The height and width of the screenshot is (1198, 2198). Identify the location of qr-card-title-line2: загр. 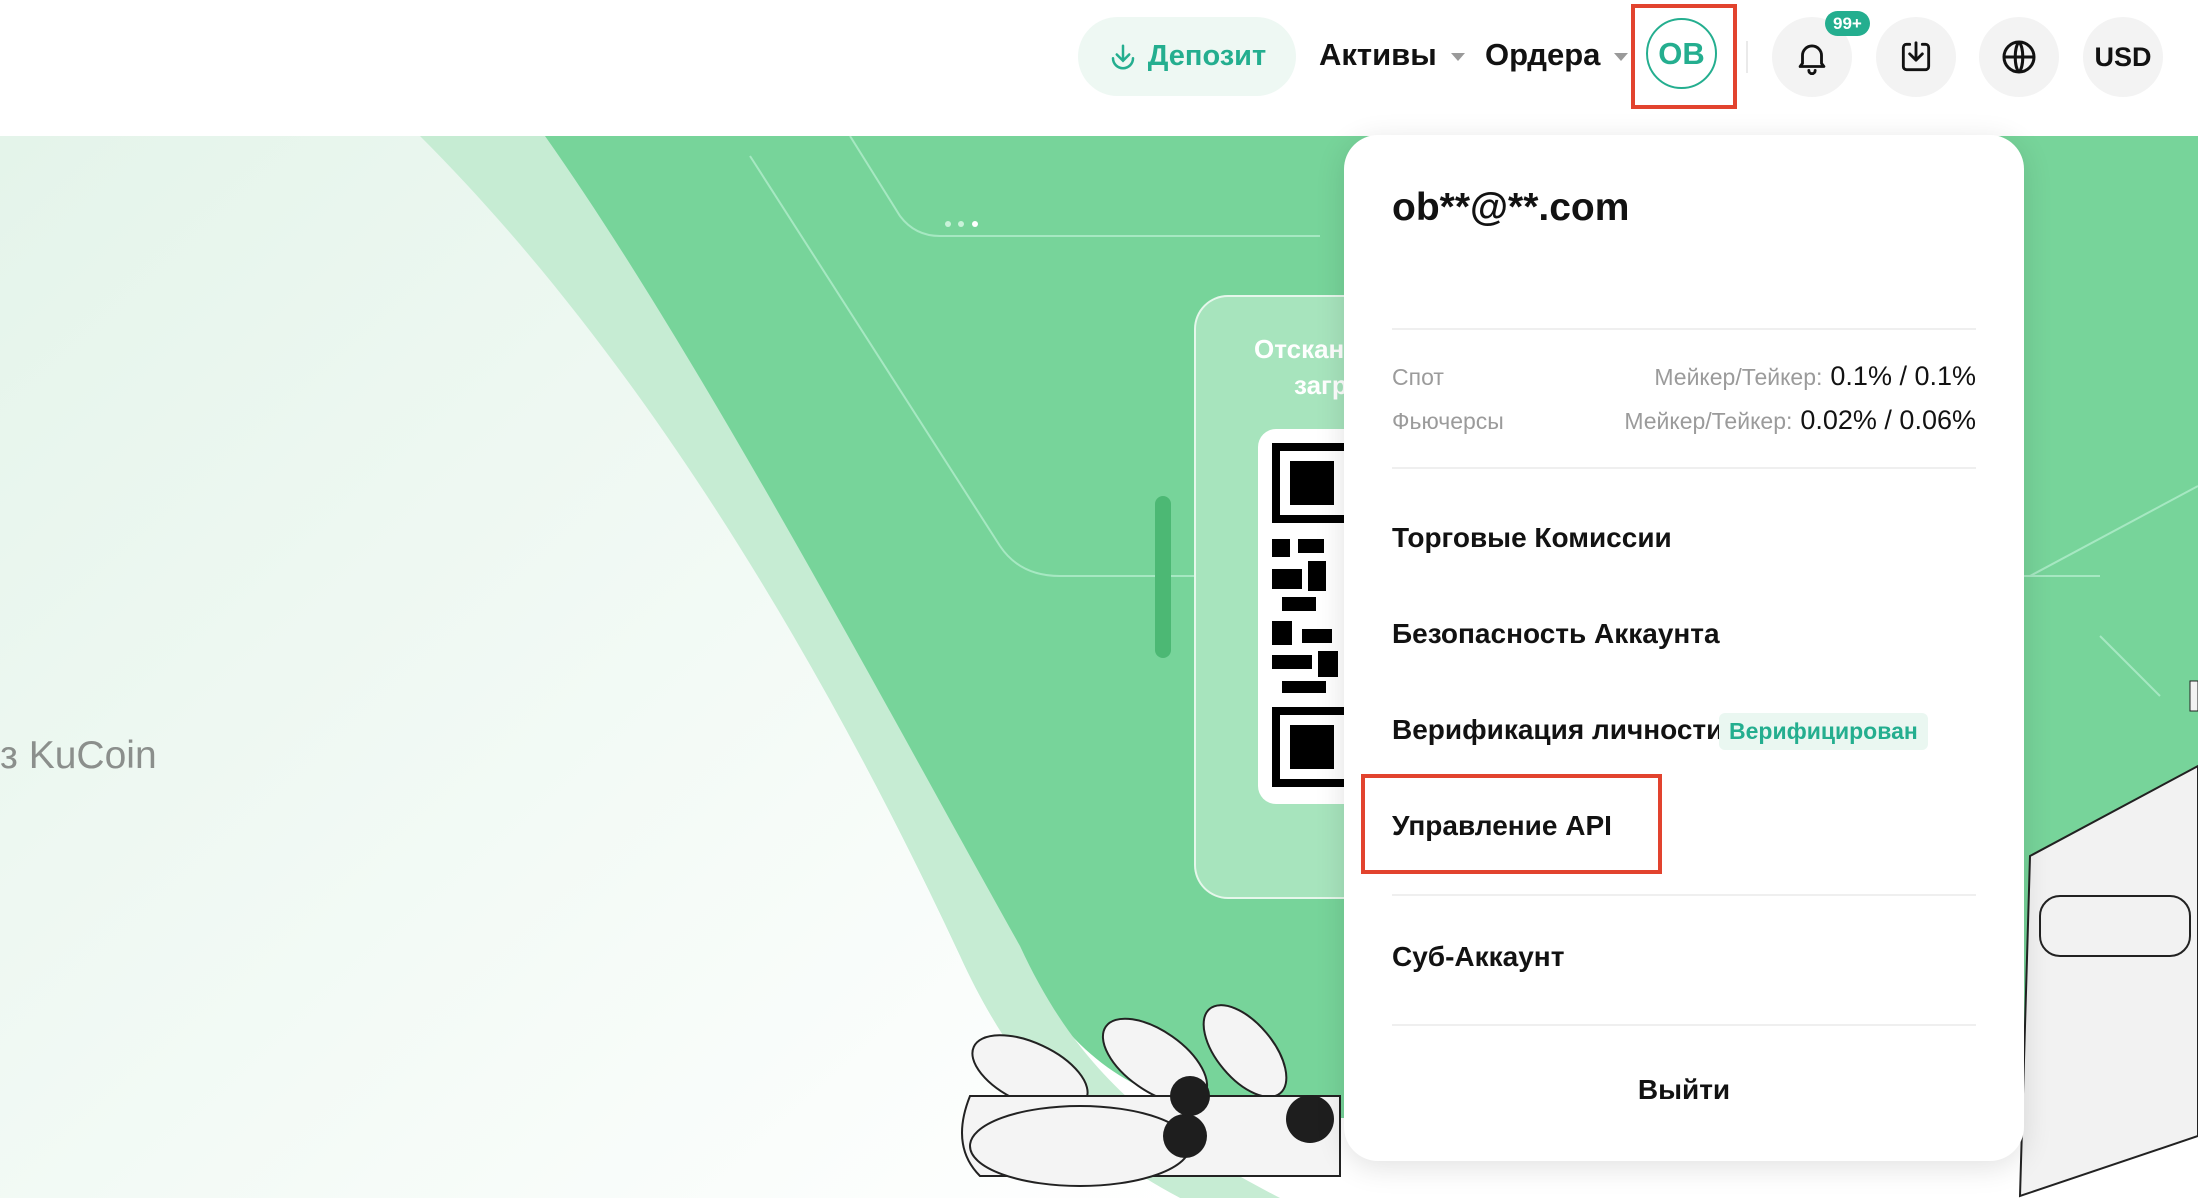
(1321, 385).